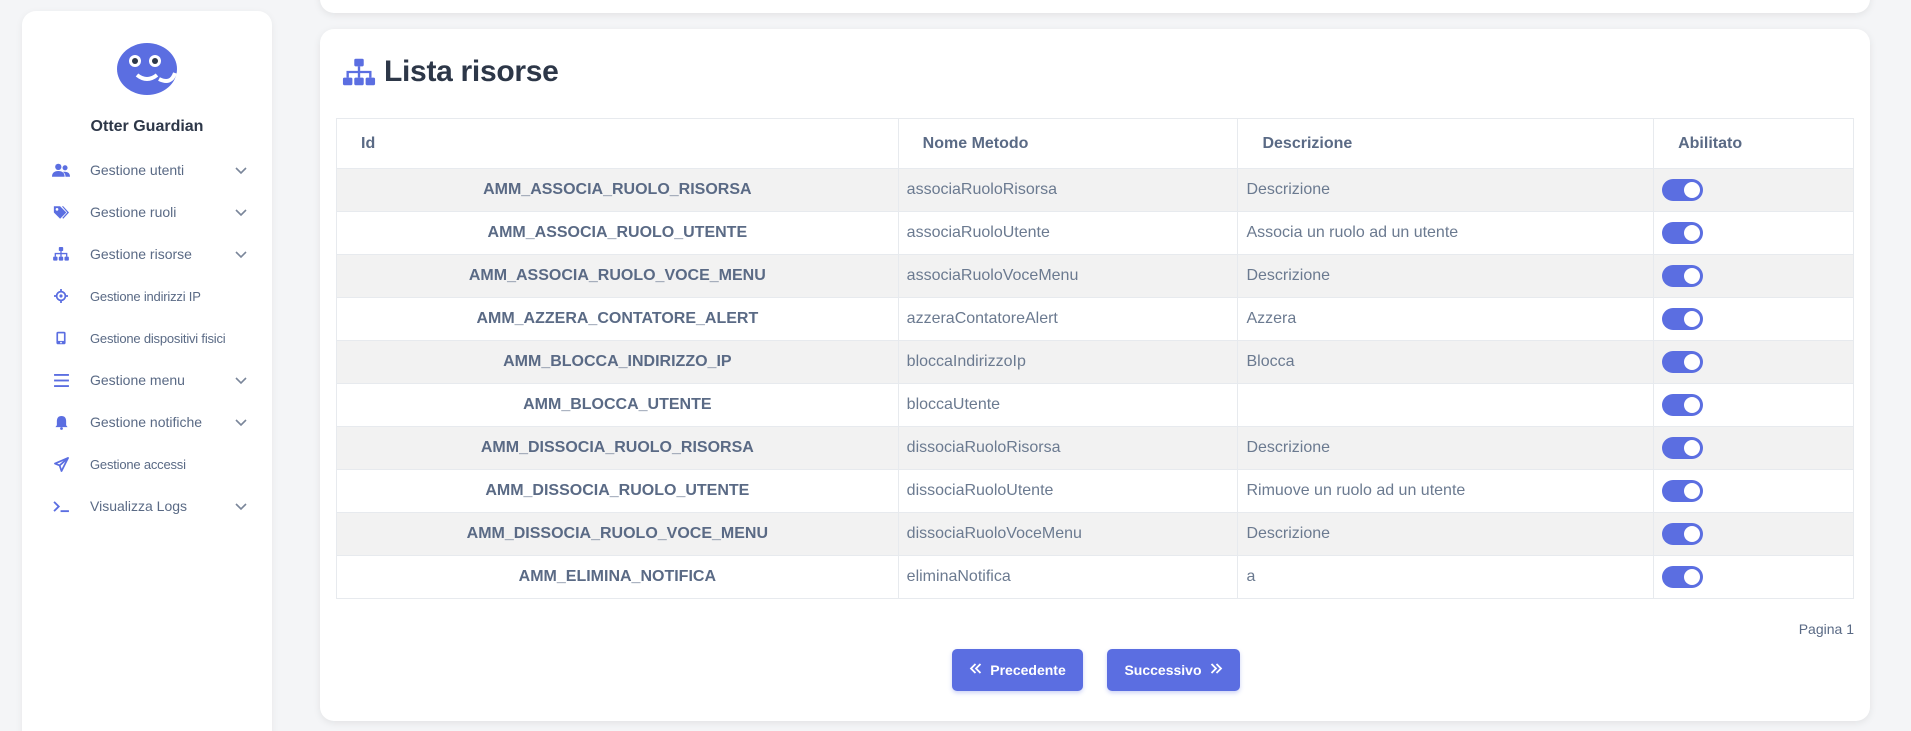  I want to click on cell-id: AMM_DISSOCIA_RUOLO_RISORSA, so click(617, 448).